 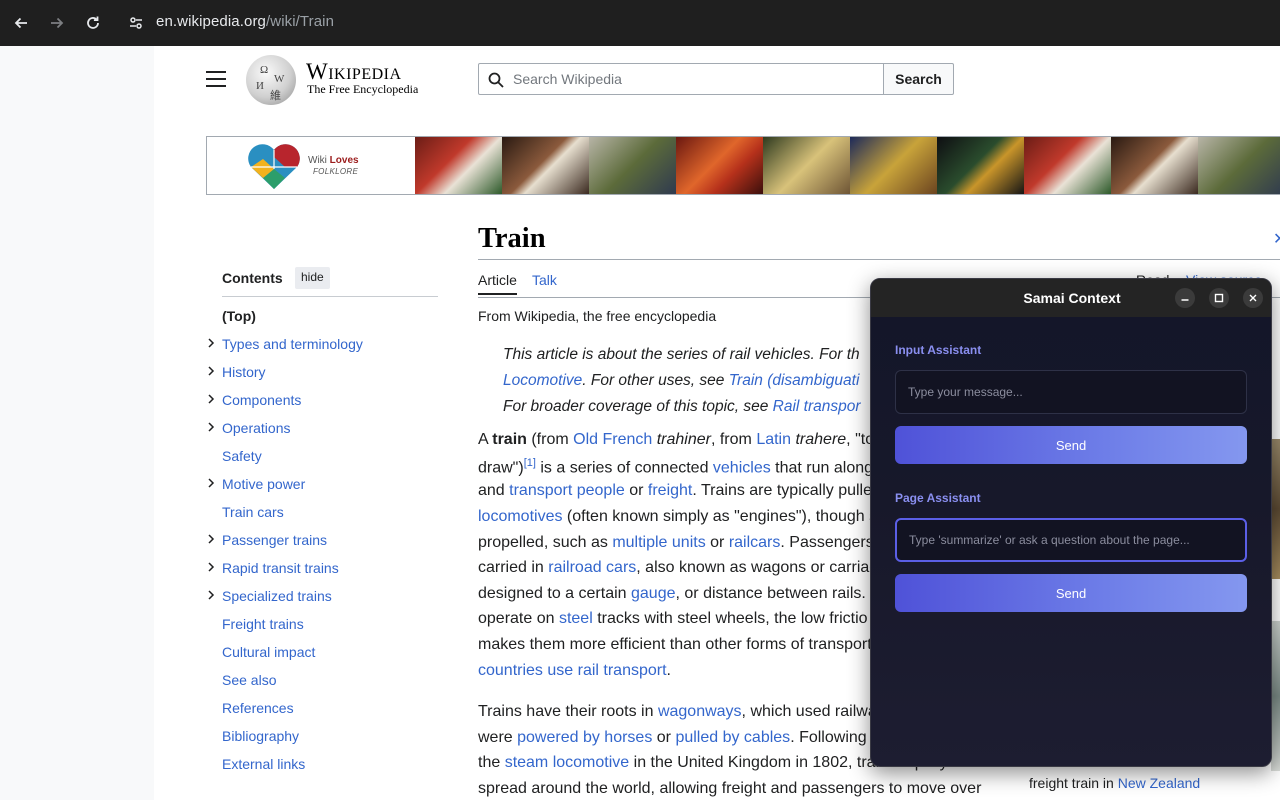 What do you see at coordinates (285, 344) in the screenshot?
I see `toc-item: Types and terminology` at bounding box center [285, 344].